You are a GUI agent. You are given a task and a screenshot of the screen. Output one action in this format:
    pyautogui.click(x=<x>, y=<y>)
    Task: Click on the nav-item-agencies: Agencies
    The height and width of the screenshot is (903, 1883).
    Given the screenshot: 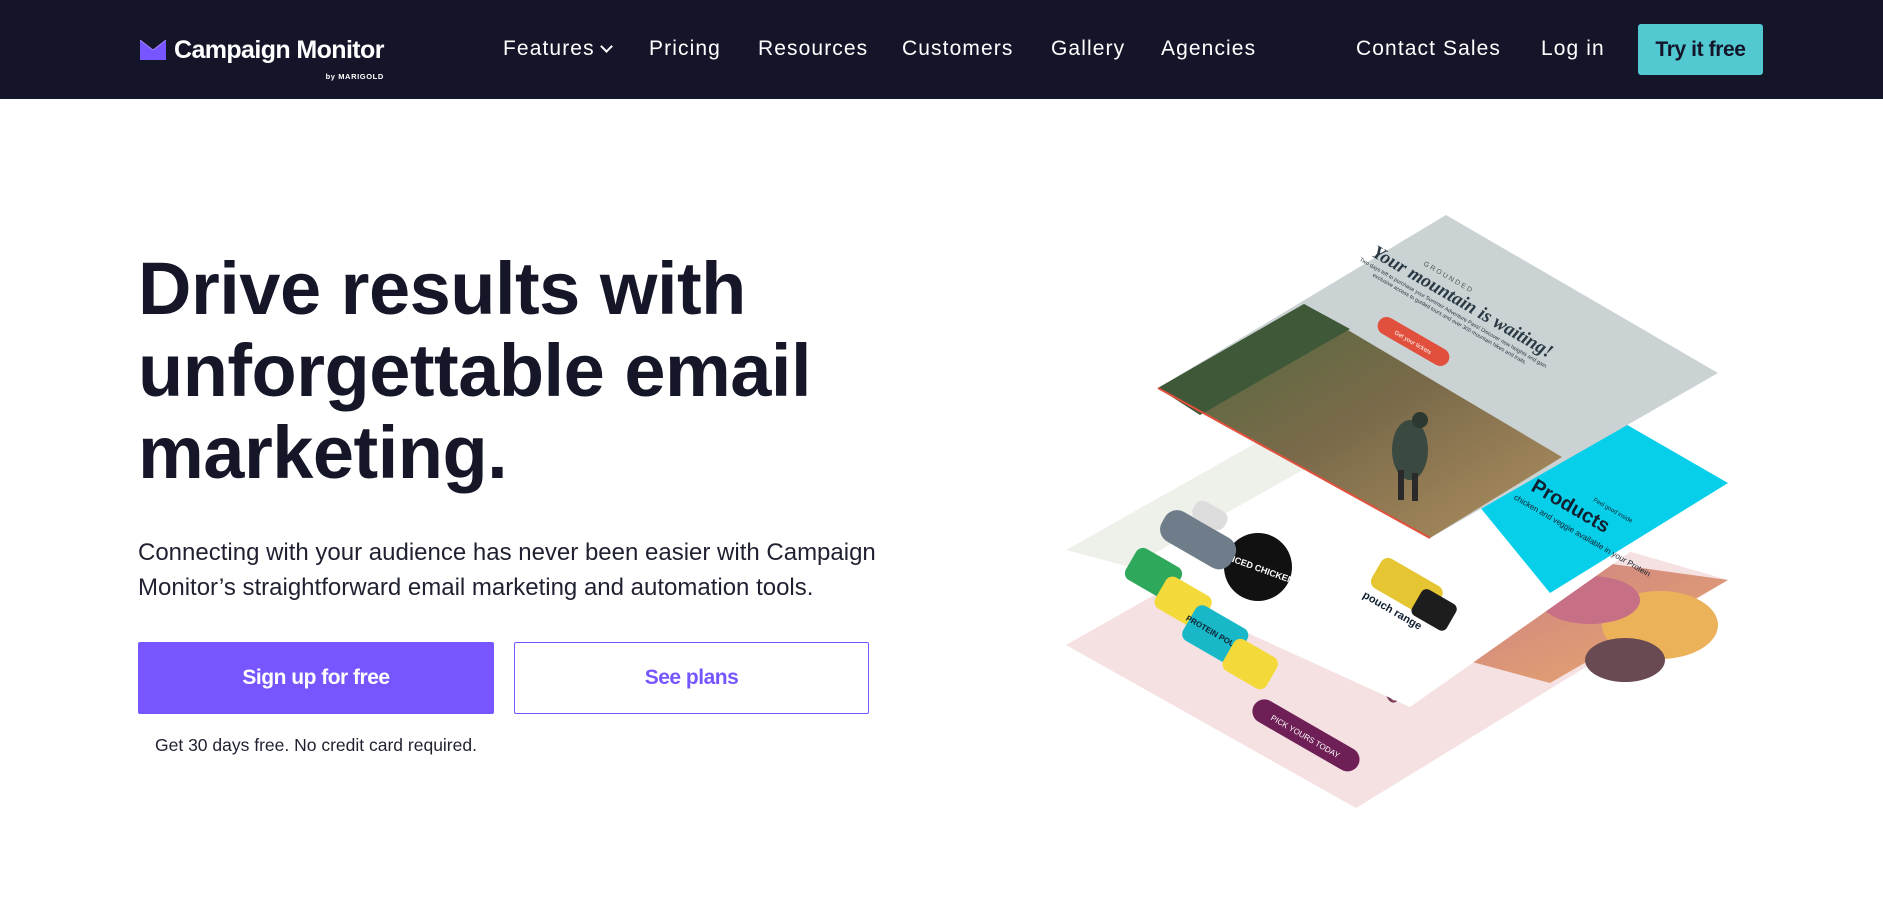 What is the action you would take?
    pyautogui.click(x=1208, y=49)
    